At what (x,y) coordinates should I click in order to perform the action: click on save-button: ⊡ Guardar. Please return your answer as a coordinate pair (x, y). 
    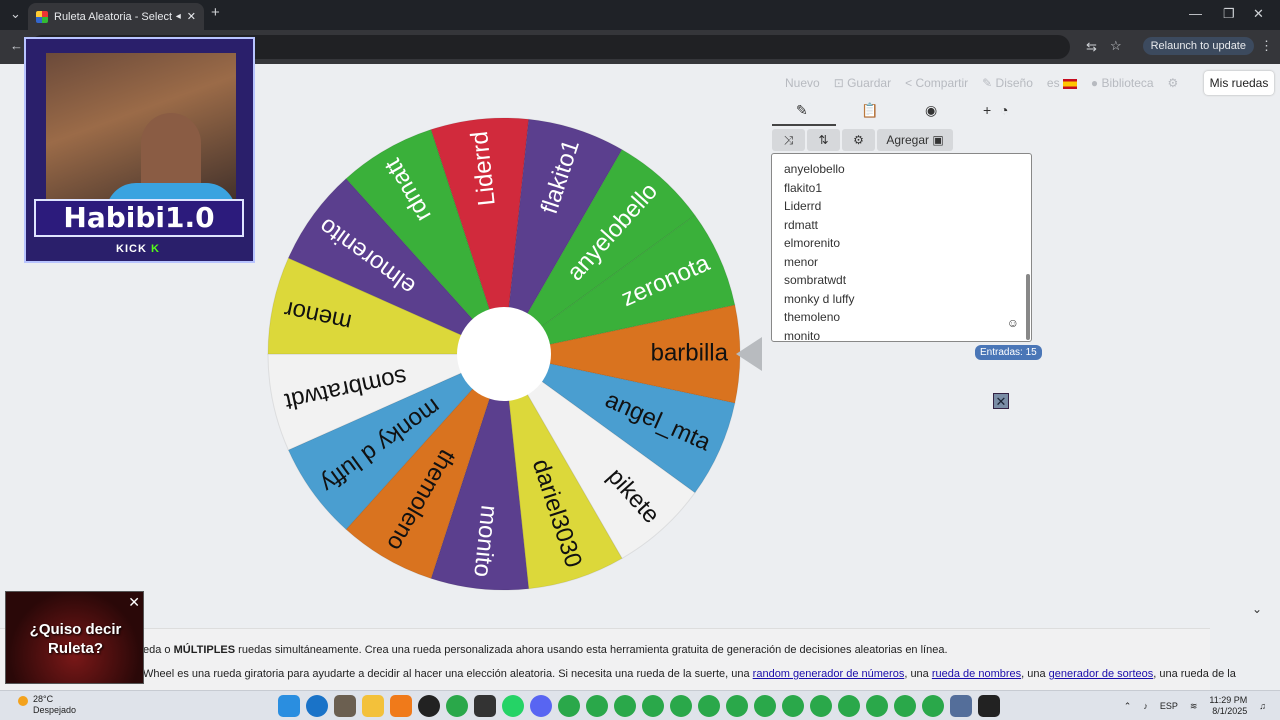
    Looking at the image, I should click on (862, 83).